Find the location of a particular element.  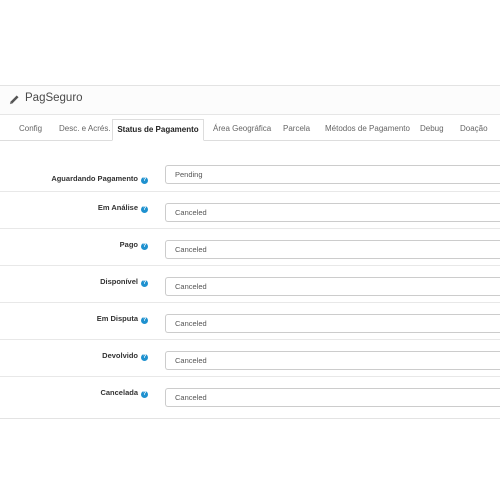

field-label: Devolvido? is located at coordinates (125, 356).